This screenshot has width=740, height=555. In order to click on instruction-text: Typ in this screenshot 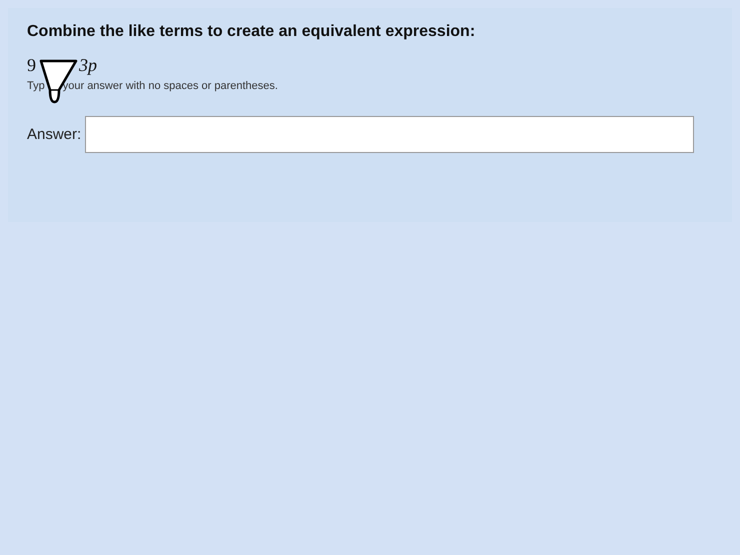, I will do `click(36, 86)`.